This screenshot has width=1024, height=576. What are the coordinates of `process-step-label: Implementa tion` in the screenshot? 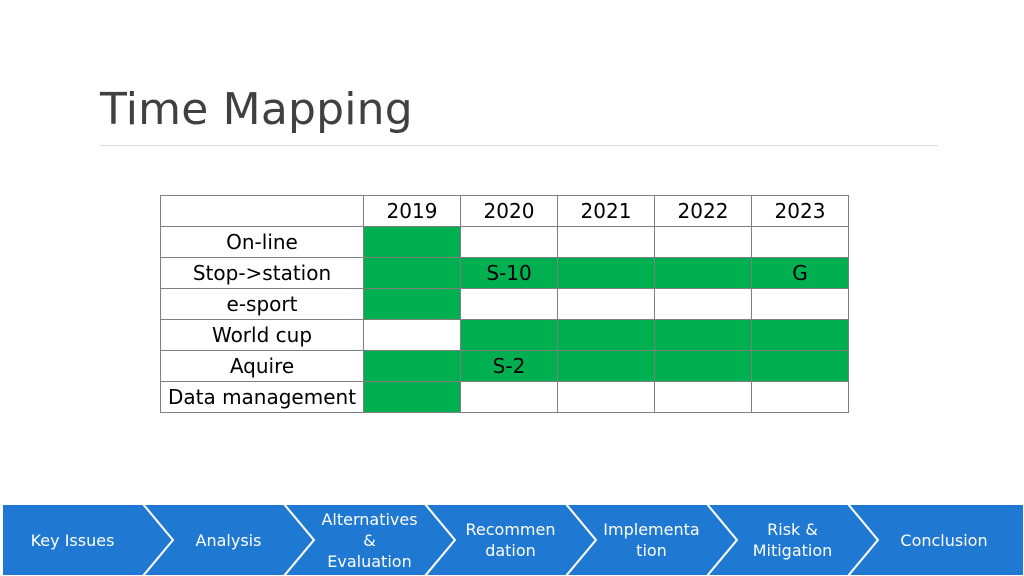 It's located at (651, 540).